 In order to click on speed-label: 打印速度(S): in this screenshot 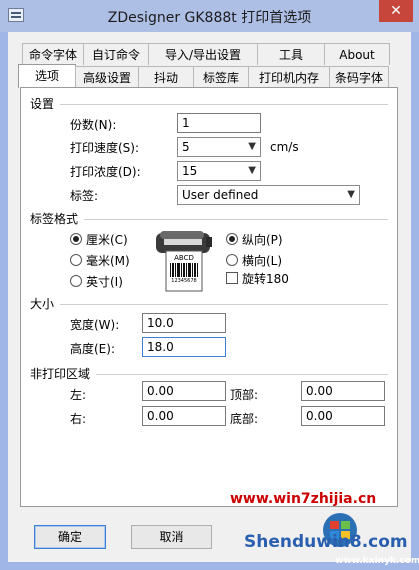, I will do `click(105, 148)`.